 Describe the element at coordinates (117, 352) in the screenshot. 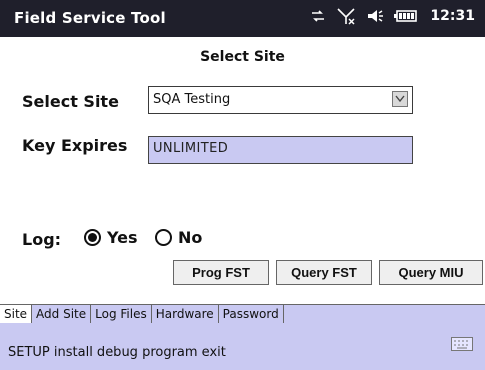

I see `command-menu-text: SETUP install debug program exit` at that location.